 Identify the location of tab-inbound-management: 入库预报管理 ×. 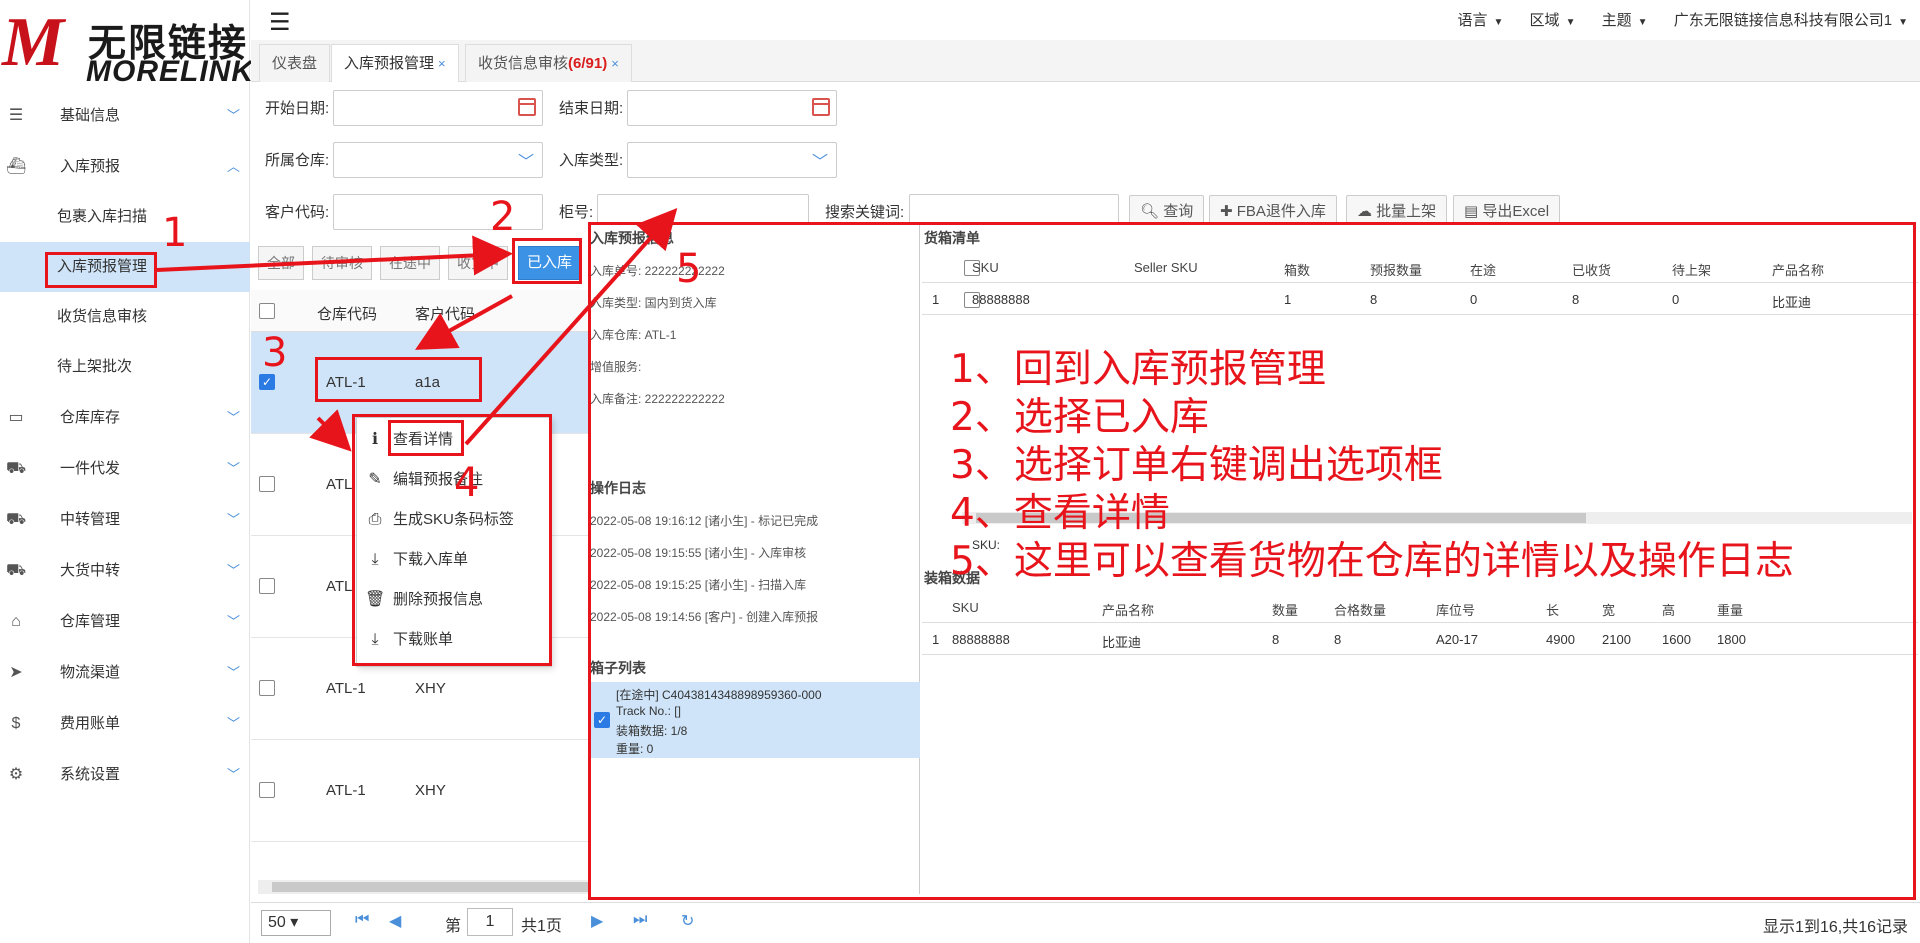
(395, 63).